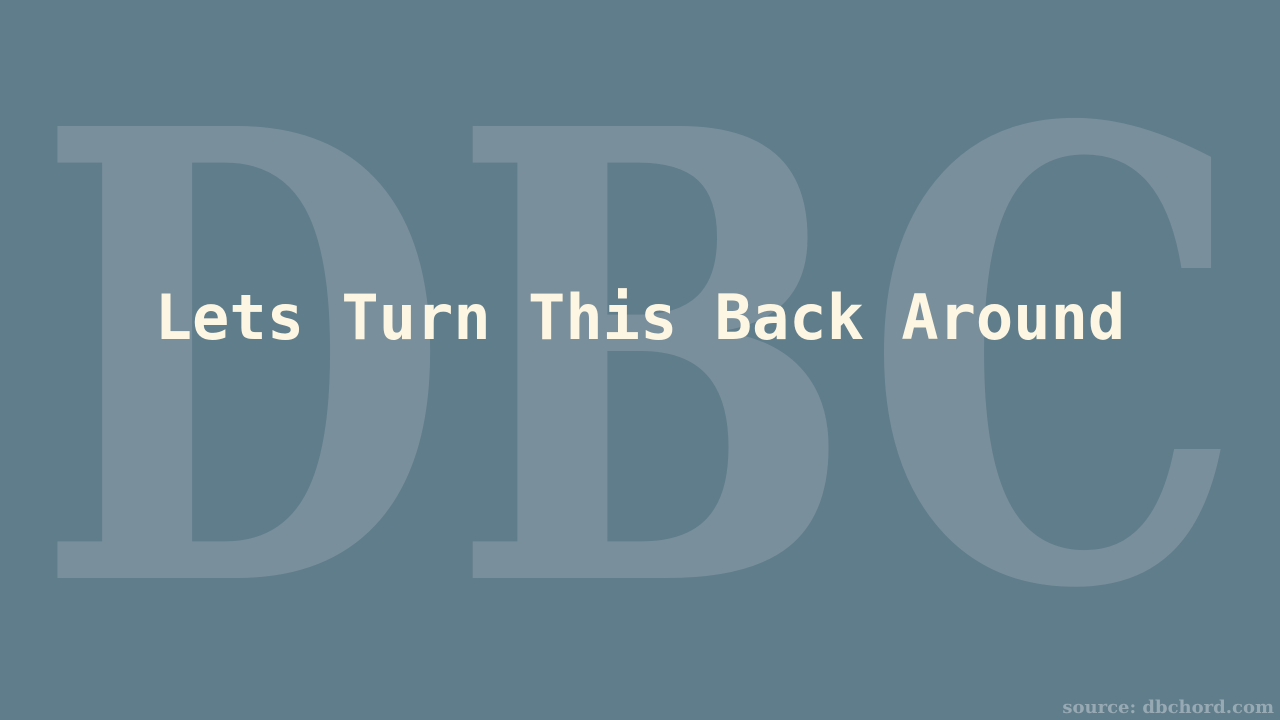  I want to click on source-credit: source: dbchord.com, so click(1168, 707).